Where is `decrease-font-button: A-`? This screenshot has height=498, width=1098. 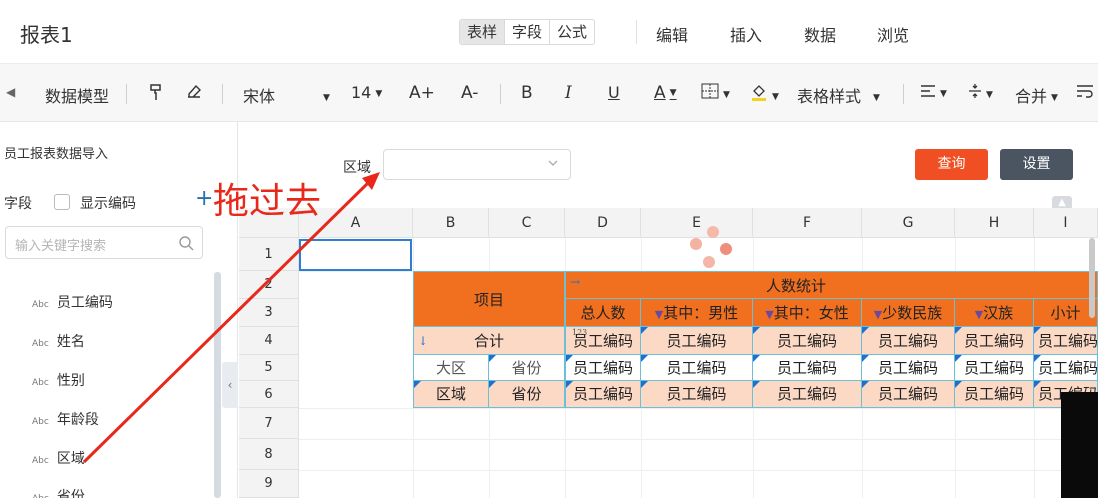
decrease-font-button: A- is located at coordinates (469, 93).